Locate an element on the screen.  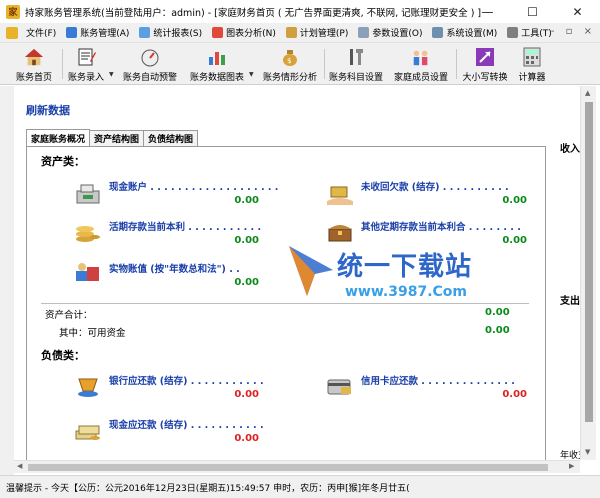
tab-strip: 家庭账务概况 资产结构图 负债结构图 is located at coordinates (112, 137).